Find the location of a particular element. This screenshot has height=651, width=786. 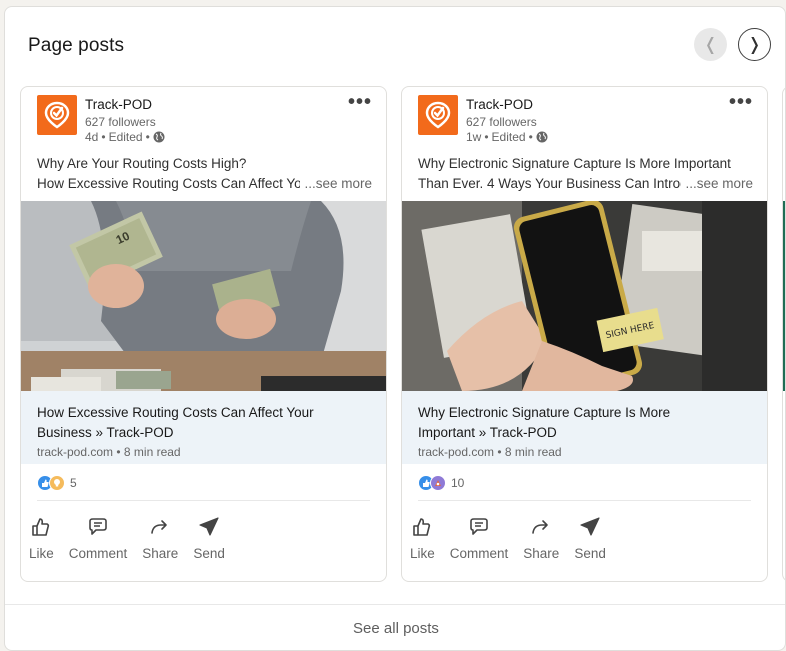

reactions-summary: 10 is located at coordinates (441, 483).